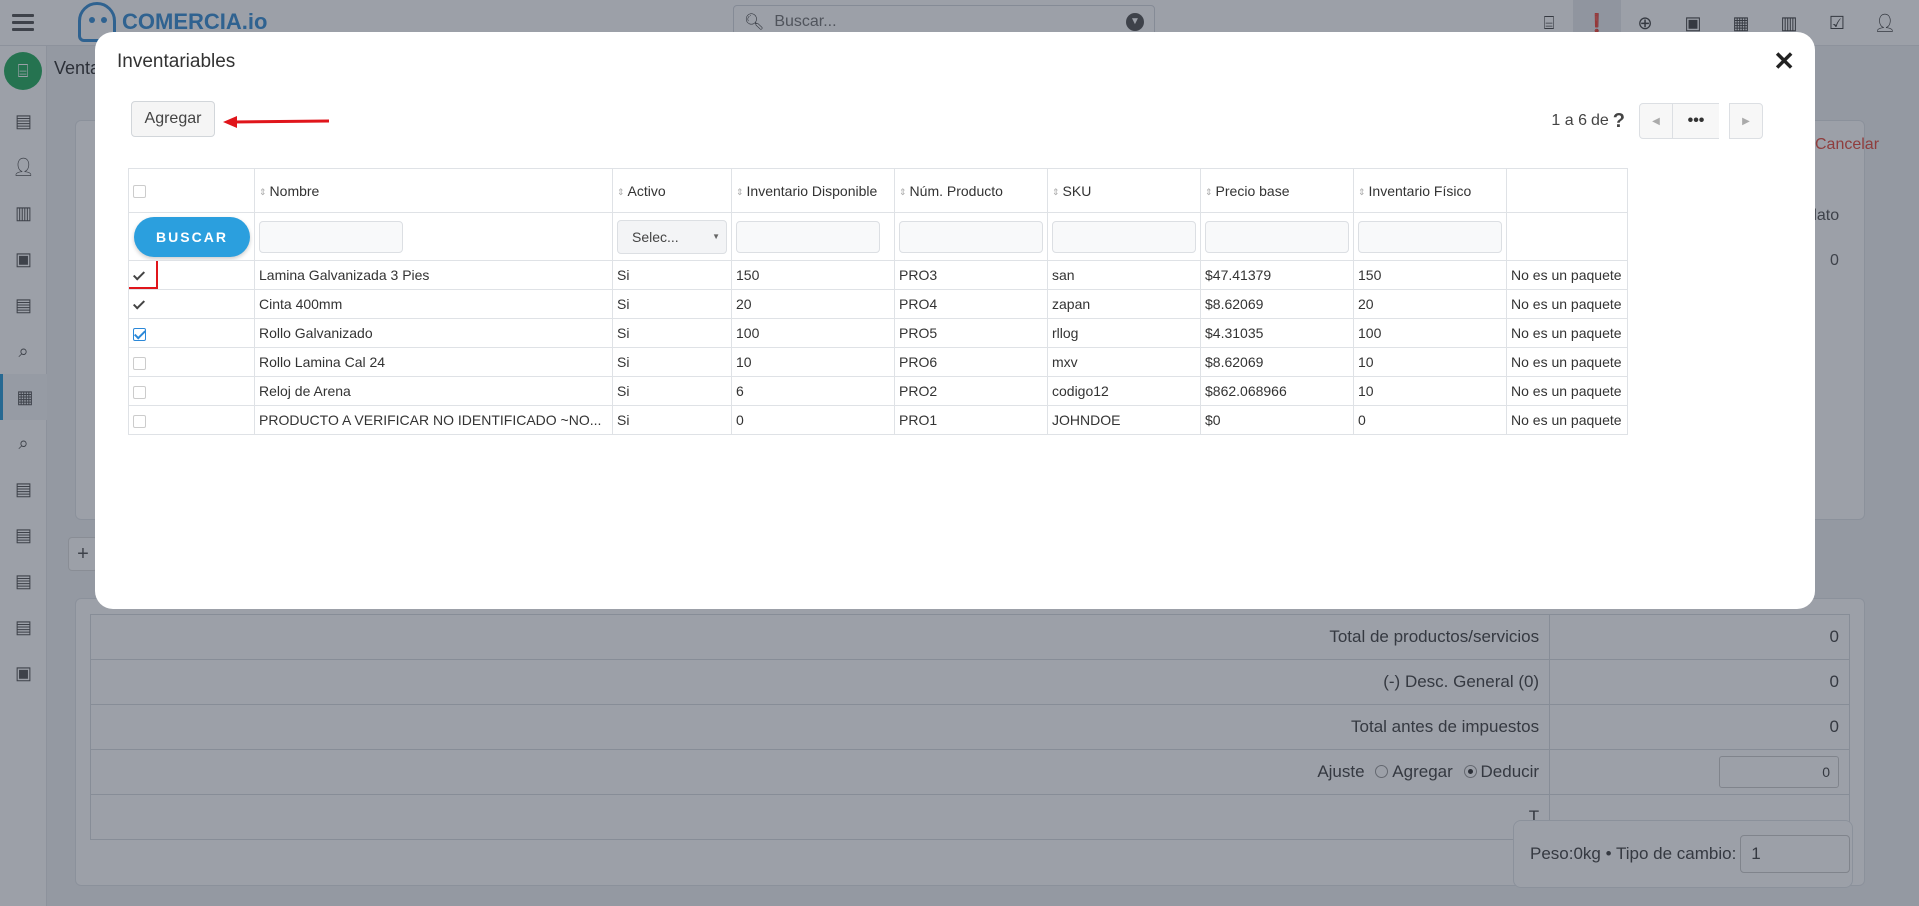 Image resolution: width=1919 pixels, height=906 pixels. What do you see at coordinates (139, 192) in the screenshot?
I see `select-all-checkbox` at bounding box center [139, 192].